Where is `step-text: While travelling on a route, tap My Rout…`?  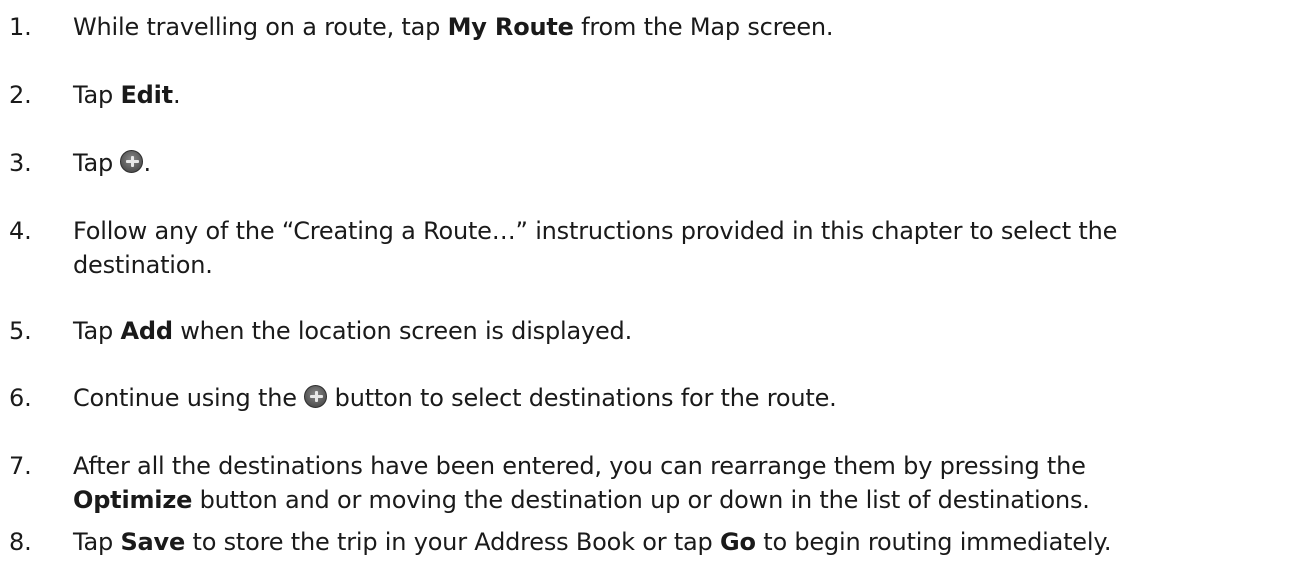 step-text: While travelling on a route, tap My Rout… is located at coordinates (453, 27).